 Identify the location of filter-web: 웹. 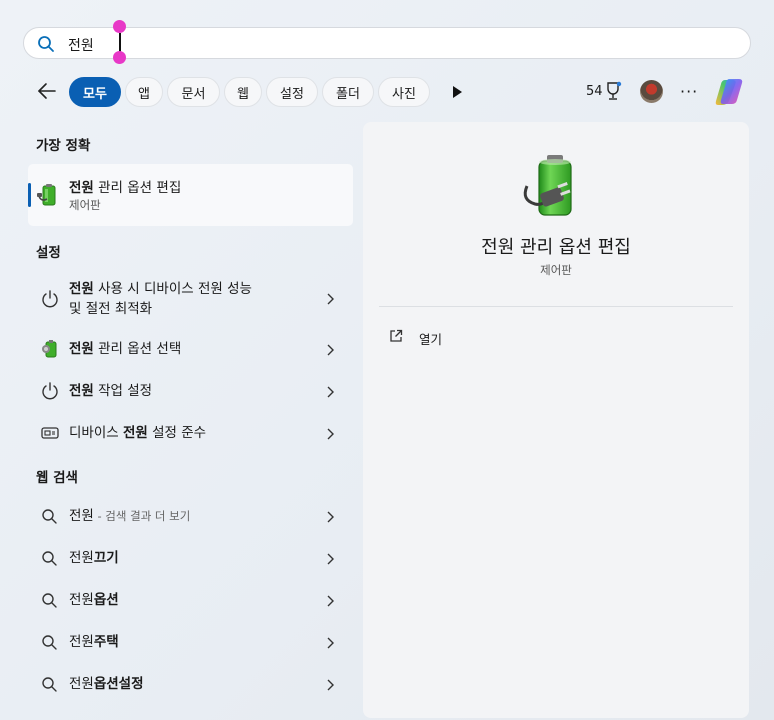
(243, 92).